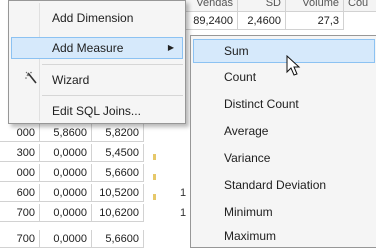 This screenshot has height=248, width=376. I want to click on table-cell: 5,8200, so click(118, 133).